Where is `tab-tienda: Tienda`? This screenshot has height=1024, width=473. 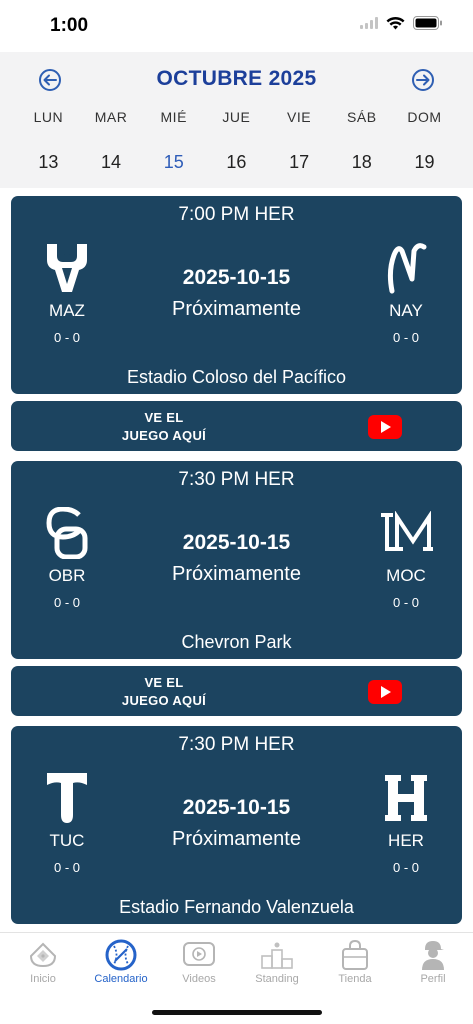
tab-tienda: Tienda is located at coordinates (355, 959).